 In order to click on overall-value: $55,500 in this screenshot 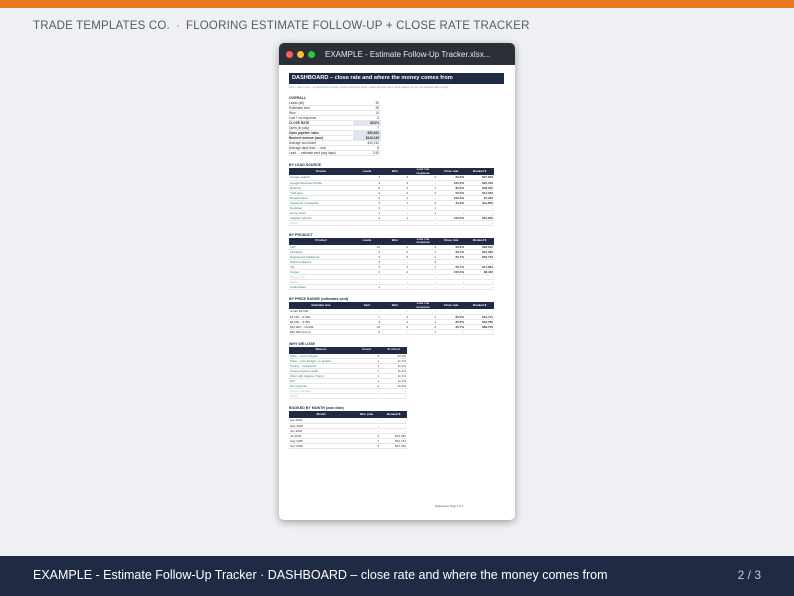, I will do `click(367, 133)`.